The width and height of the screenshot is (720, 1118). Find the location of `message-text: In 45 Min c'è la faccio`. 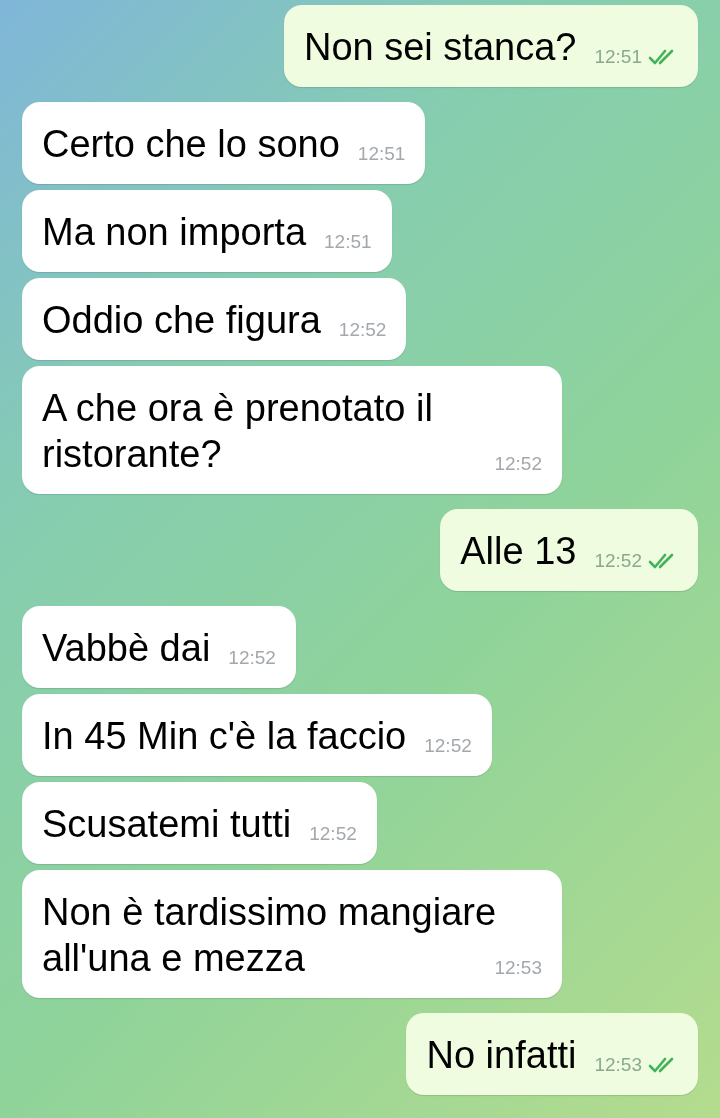

message-text: In 45 Min c'è la faccio is located at coordinates (224, 736).